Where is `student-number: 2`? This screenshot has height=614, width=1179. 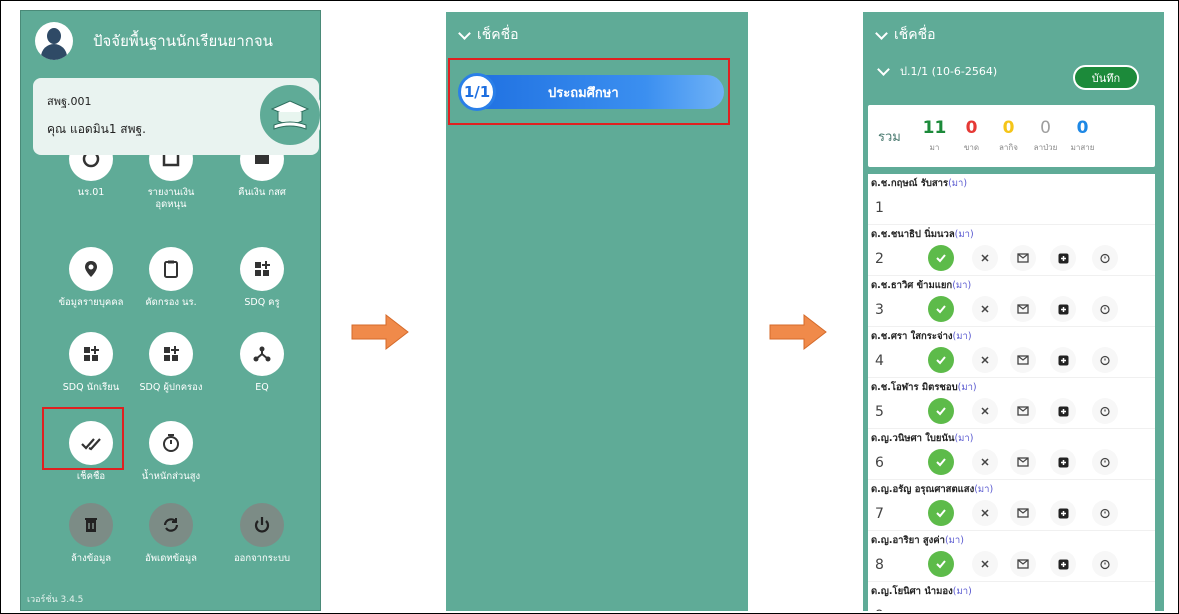 student-number: 2 is located at coordinates (879, 259).